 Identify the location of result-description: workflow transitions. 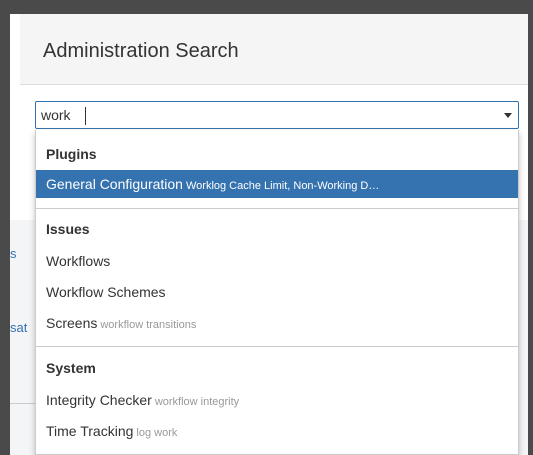
(148, 325).